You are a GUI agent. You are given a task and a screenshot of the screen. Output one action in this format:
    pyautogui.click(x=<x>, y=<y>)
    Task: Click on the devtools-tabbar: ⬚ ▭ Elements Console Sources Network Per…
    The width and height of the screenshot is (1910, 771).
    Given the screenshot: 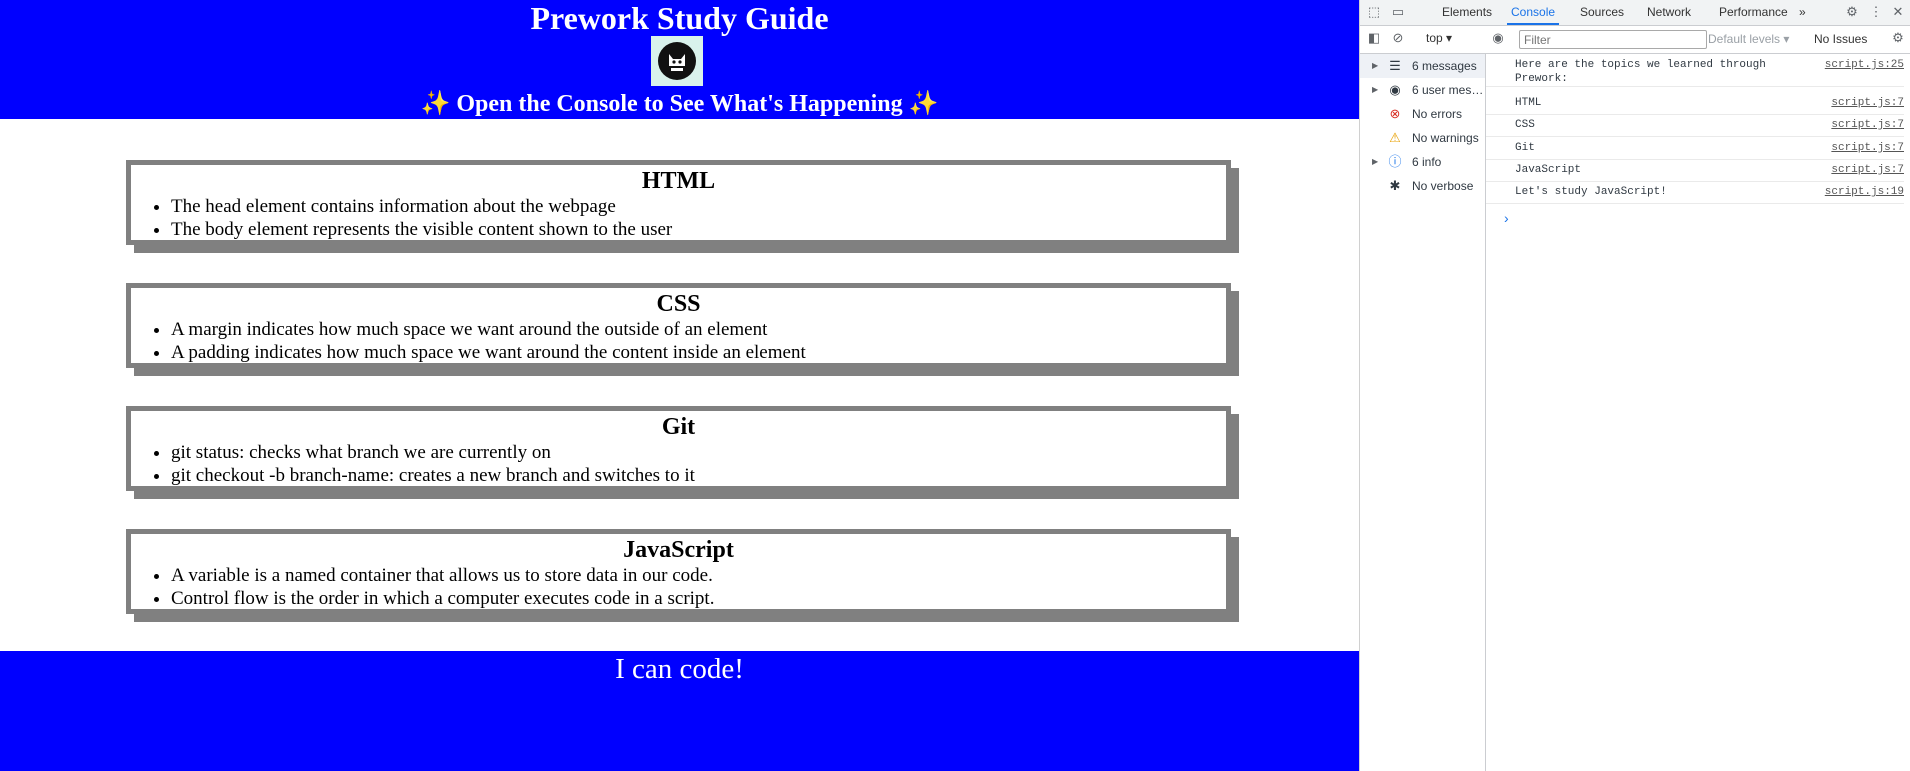 What is the action you would take?
    pyautogui.click(x=1635, y=13)
    